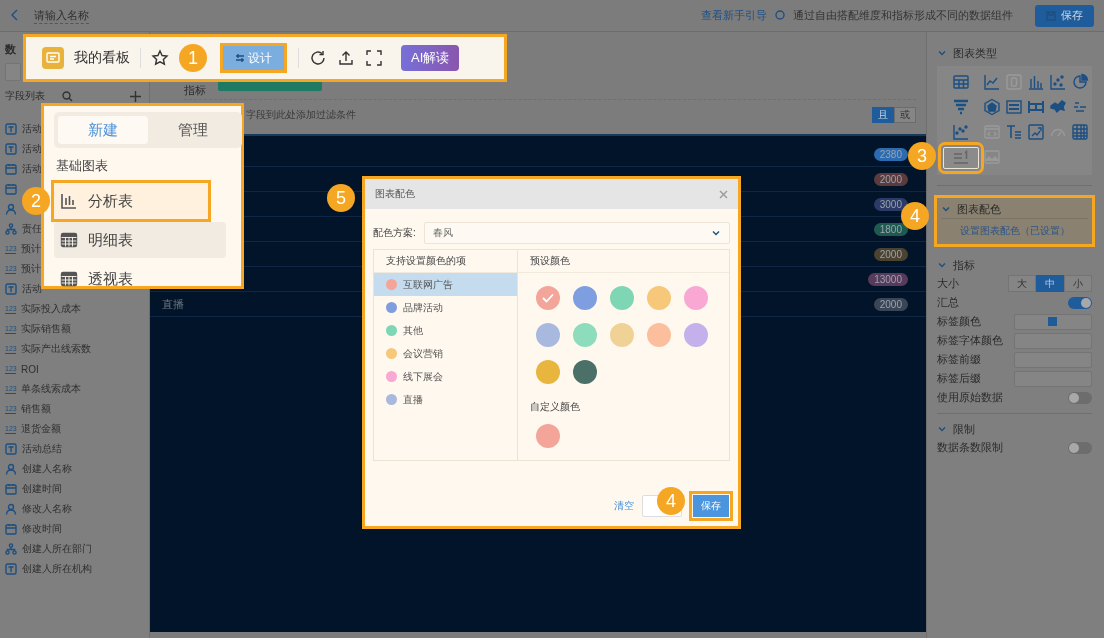 Image resolution: width=1104 pixels, height=638 pixels. I want to click on series-item: 其他, so click(445, 330).